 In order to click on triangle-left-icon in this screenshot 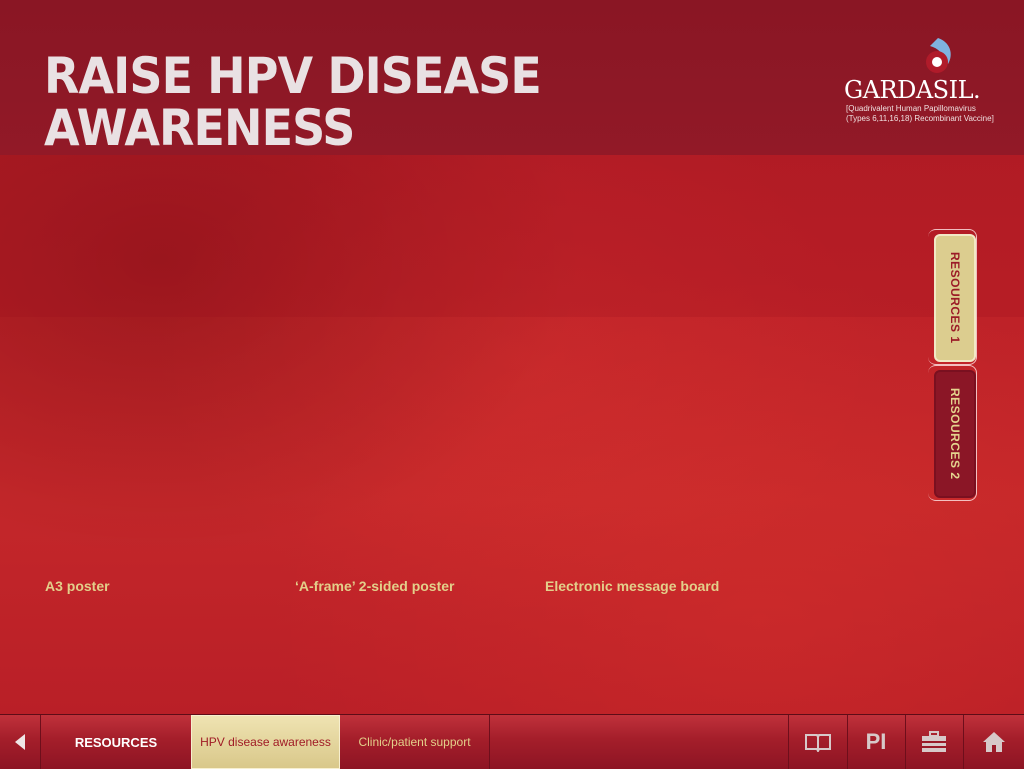, I will do `click(20, 742)`.